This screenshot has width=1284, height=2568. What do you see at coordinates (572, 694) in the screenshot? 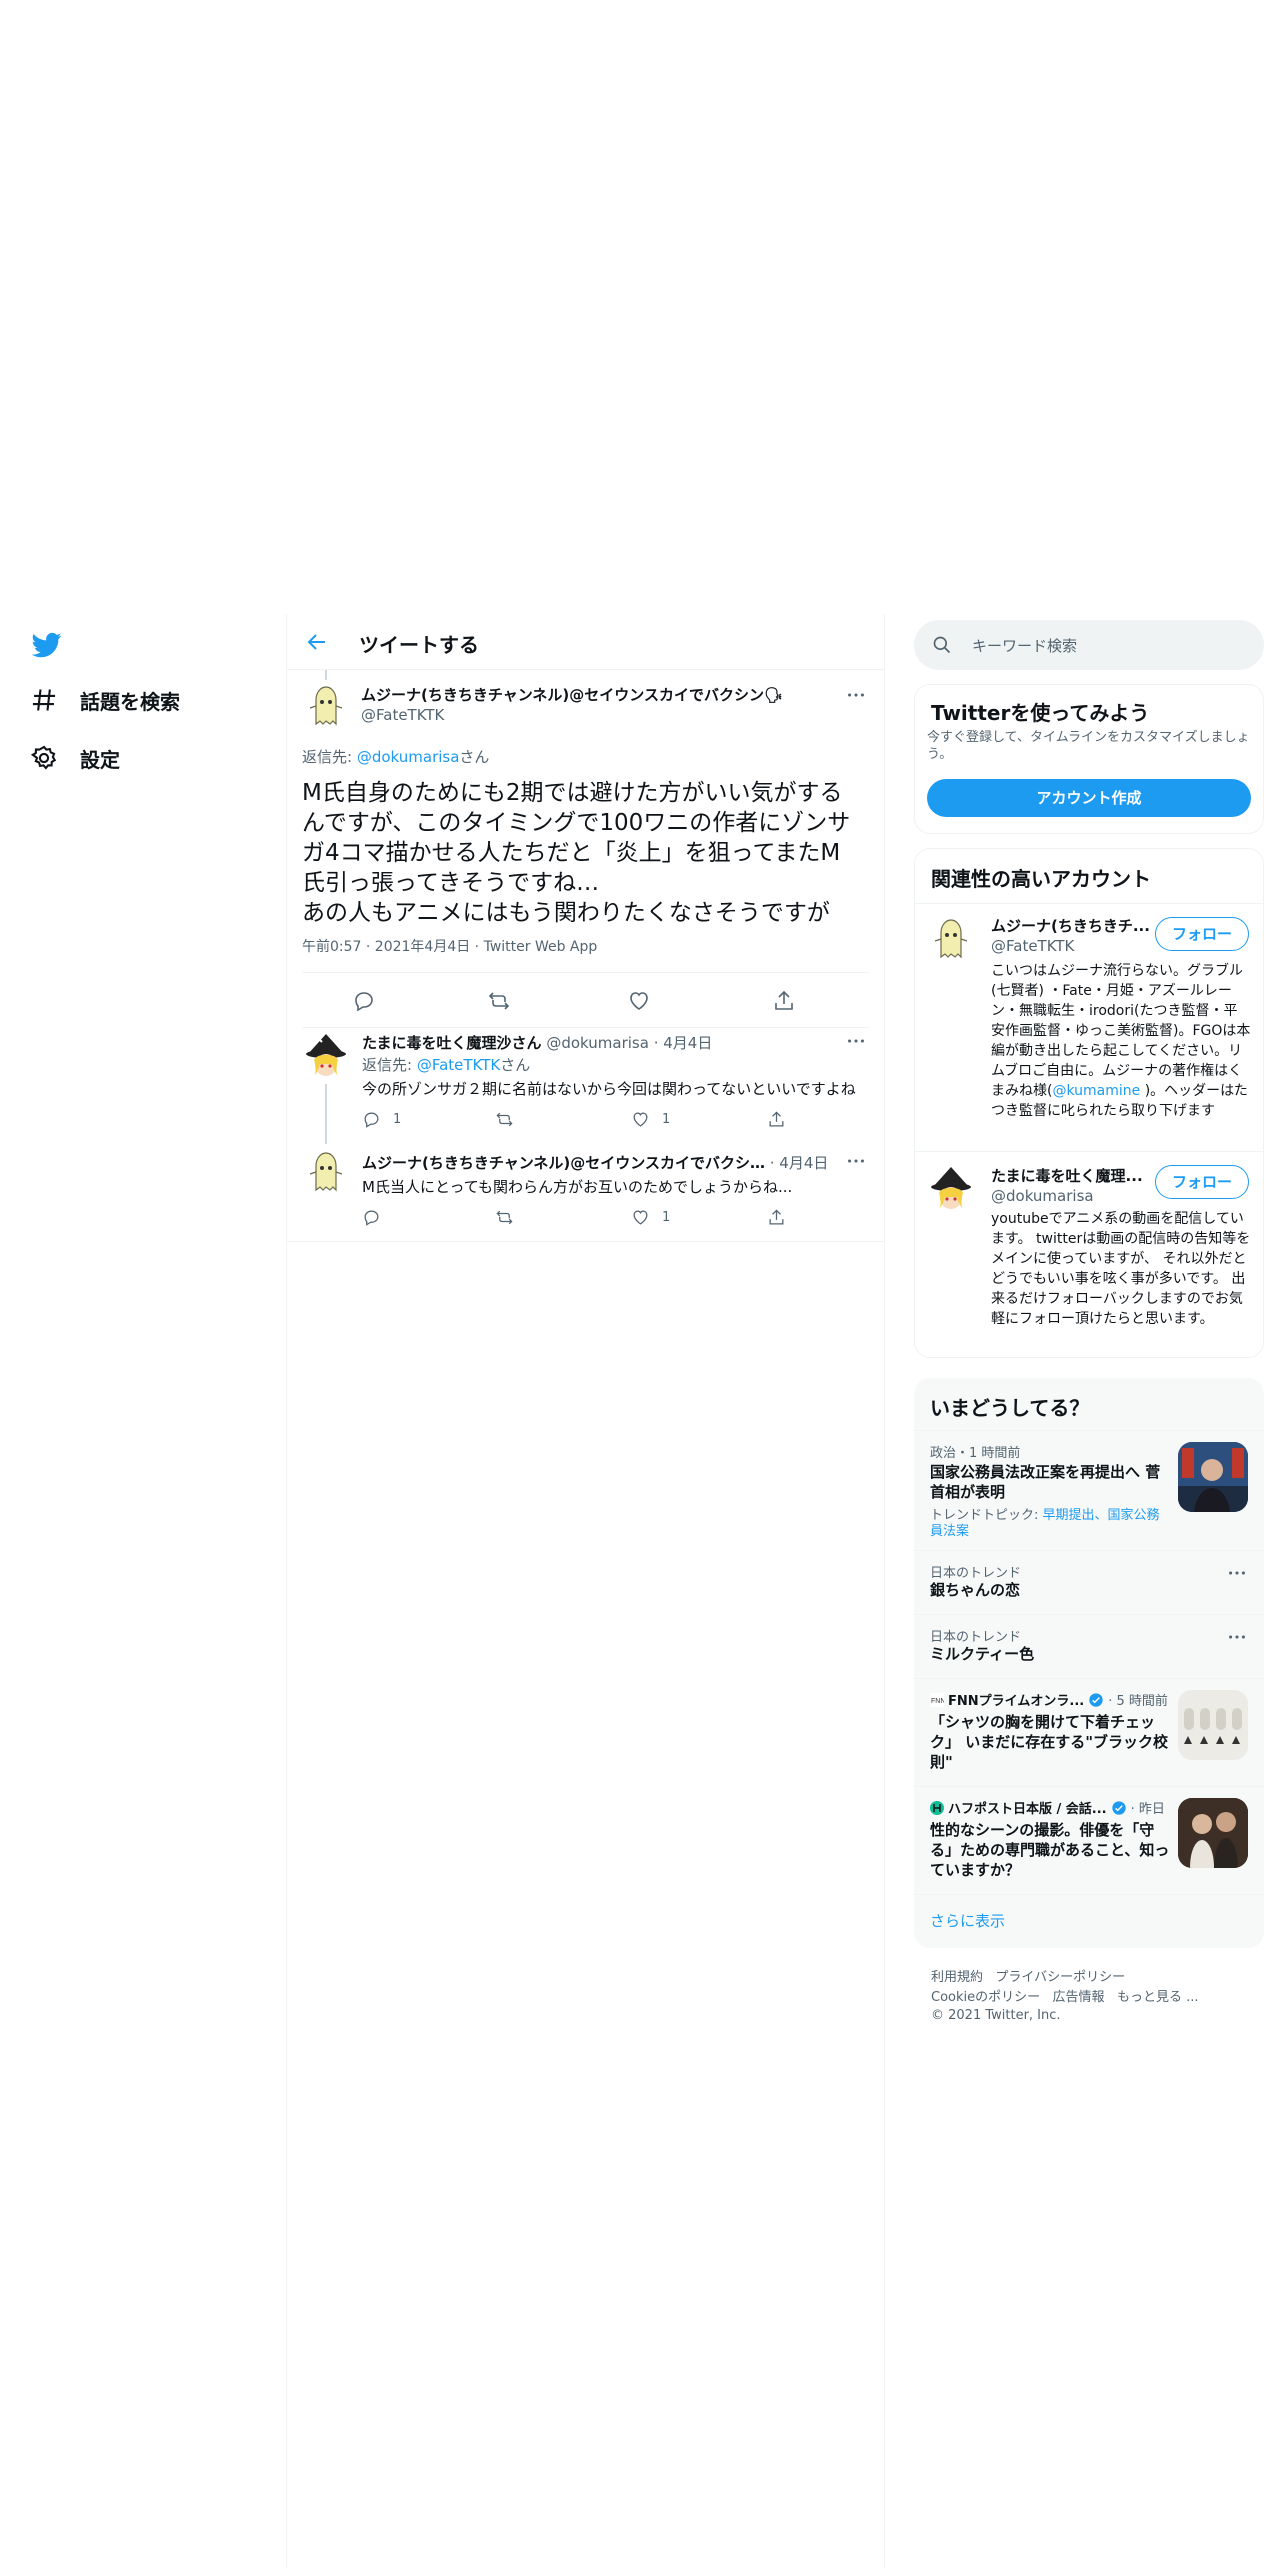
I see `display-name: ムジーナ(ちきちきチャンネル)@セイウンスカイでバクシン🗣` at bounding box center [572, 694].